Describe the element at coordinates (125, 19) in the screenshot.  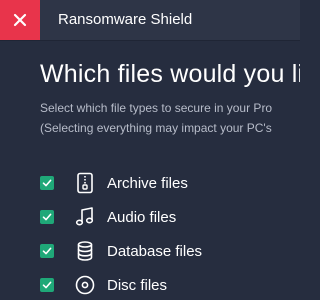
I see `window-title: Ransomware Shield` at that location.